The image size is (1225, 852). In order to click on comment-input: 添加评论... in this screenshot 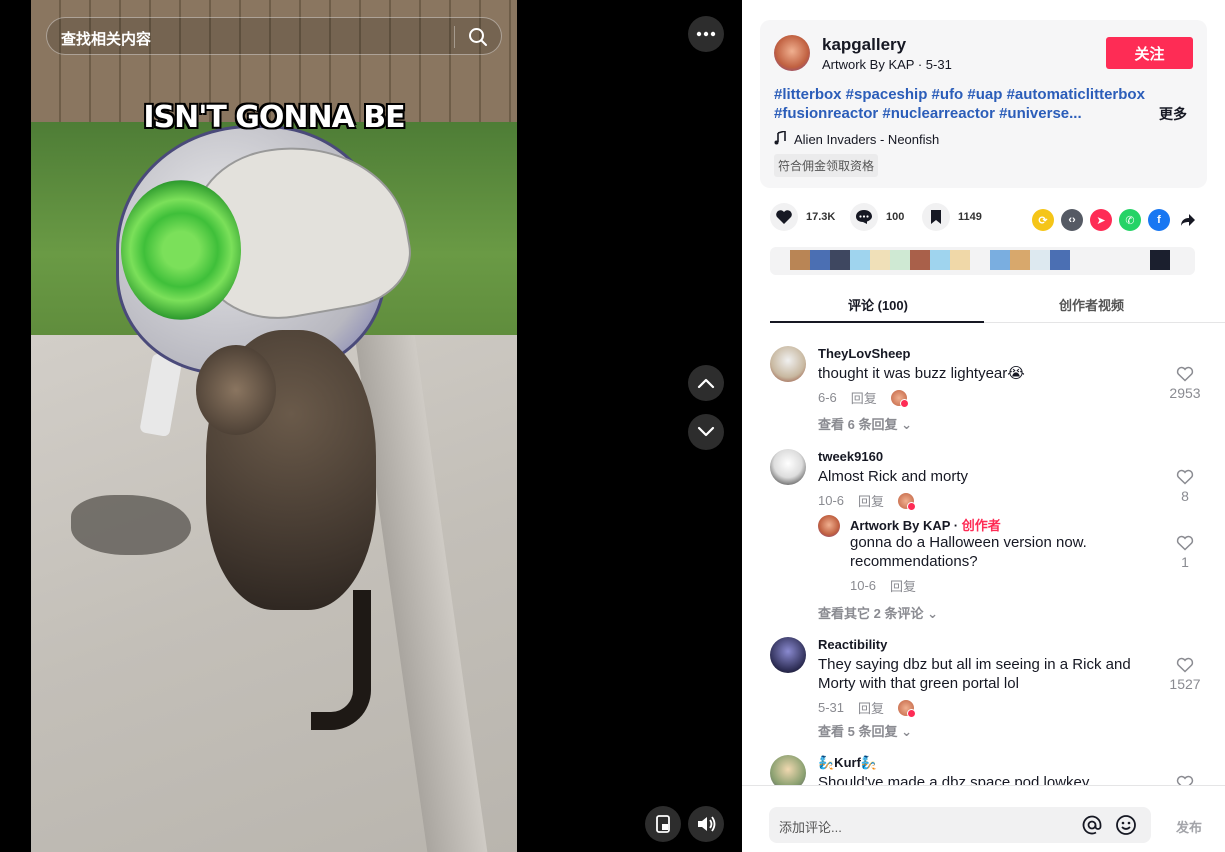, I will do `click(960, 825)`.